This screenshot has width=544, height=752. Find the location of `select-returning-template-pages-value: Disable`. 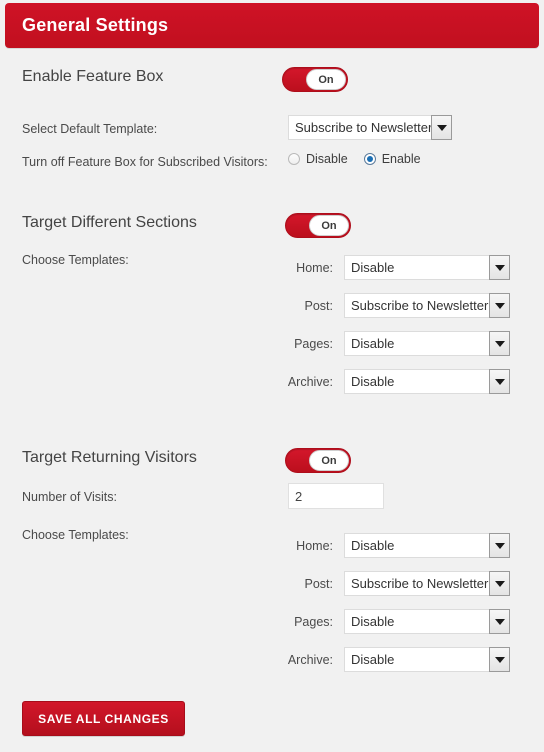

select-returning-template-pages-value: Disable is located at coordinates (416, 621).